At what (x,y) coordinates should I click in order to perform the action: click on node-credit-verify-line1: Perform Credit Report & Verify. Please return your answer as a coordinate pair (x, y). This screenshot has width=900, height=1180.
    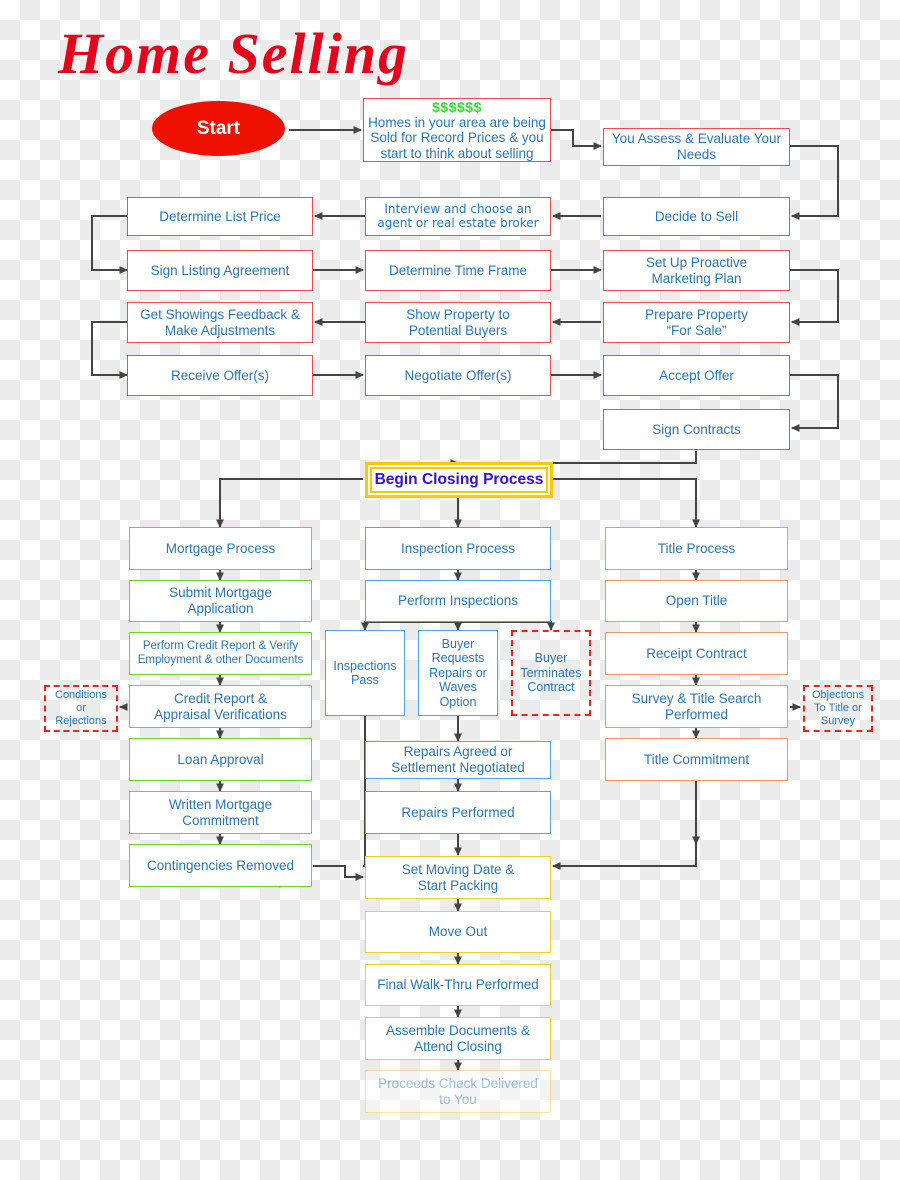
    Looking at the image, I should click on (220, 646).